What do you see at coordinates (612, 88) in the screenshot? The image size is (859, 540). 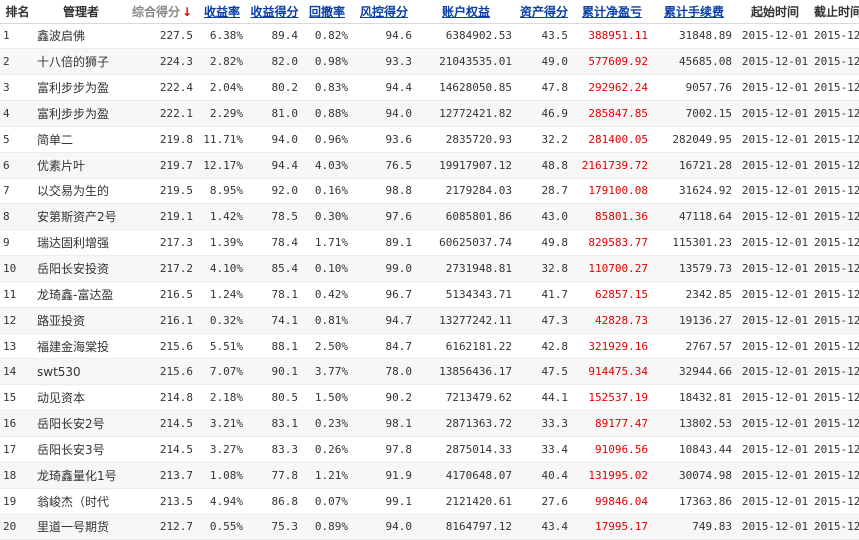 I see `cell-net-profit: 292962.24` at bounding box center [612, 88].